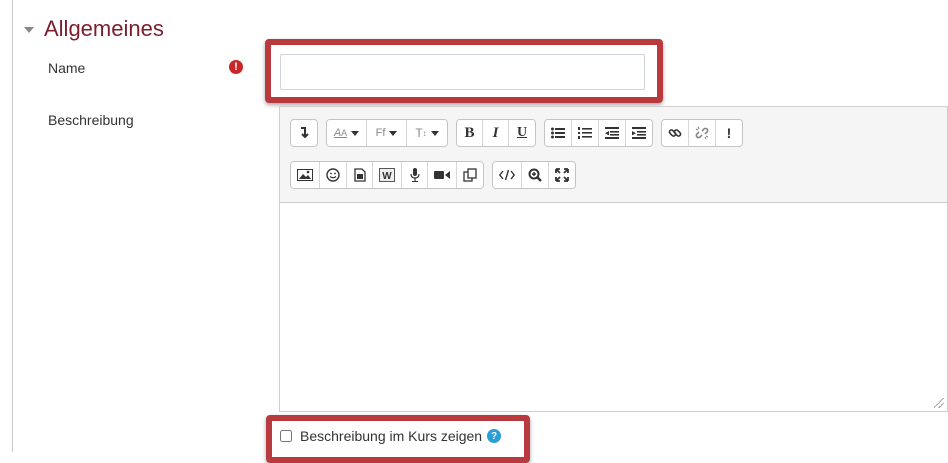 The image size is (948, 463). I want to click on microphone-icon, so click(414, 175).